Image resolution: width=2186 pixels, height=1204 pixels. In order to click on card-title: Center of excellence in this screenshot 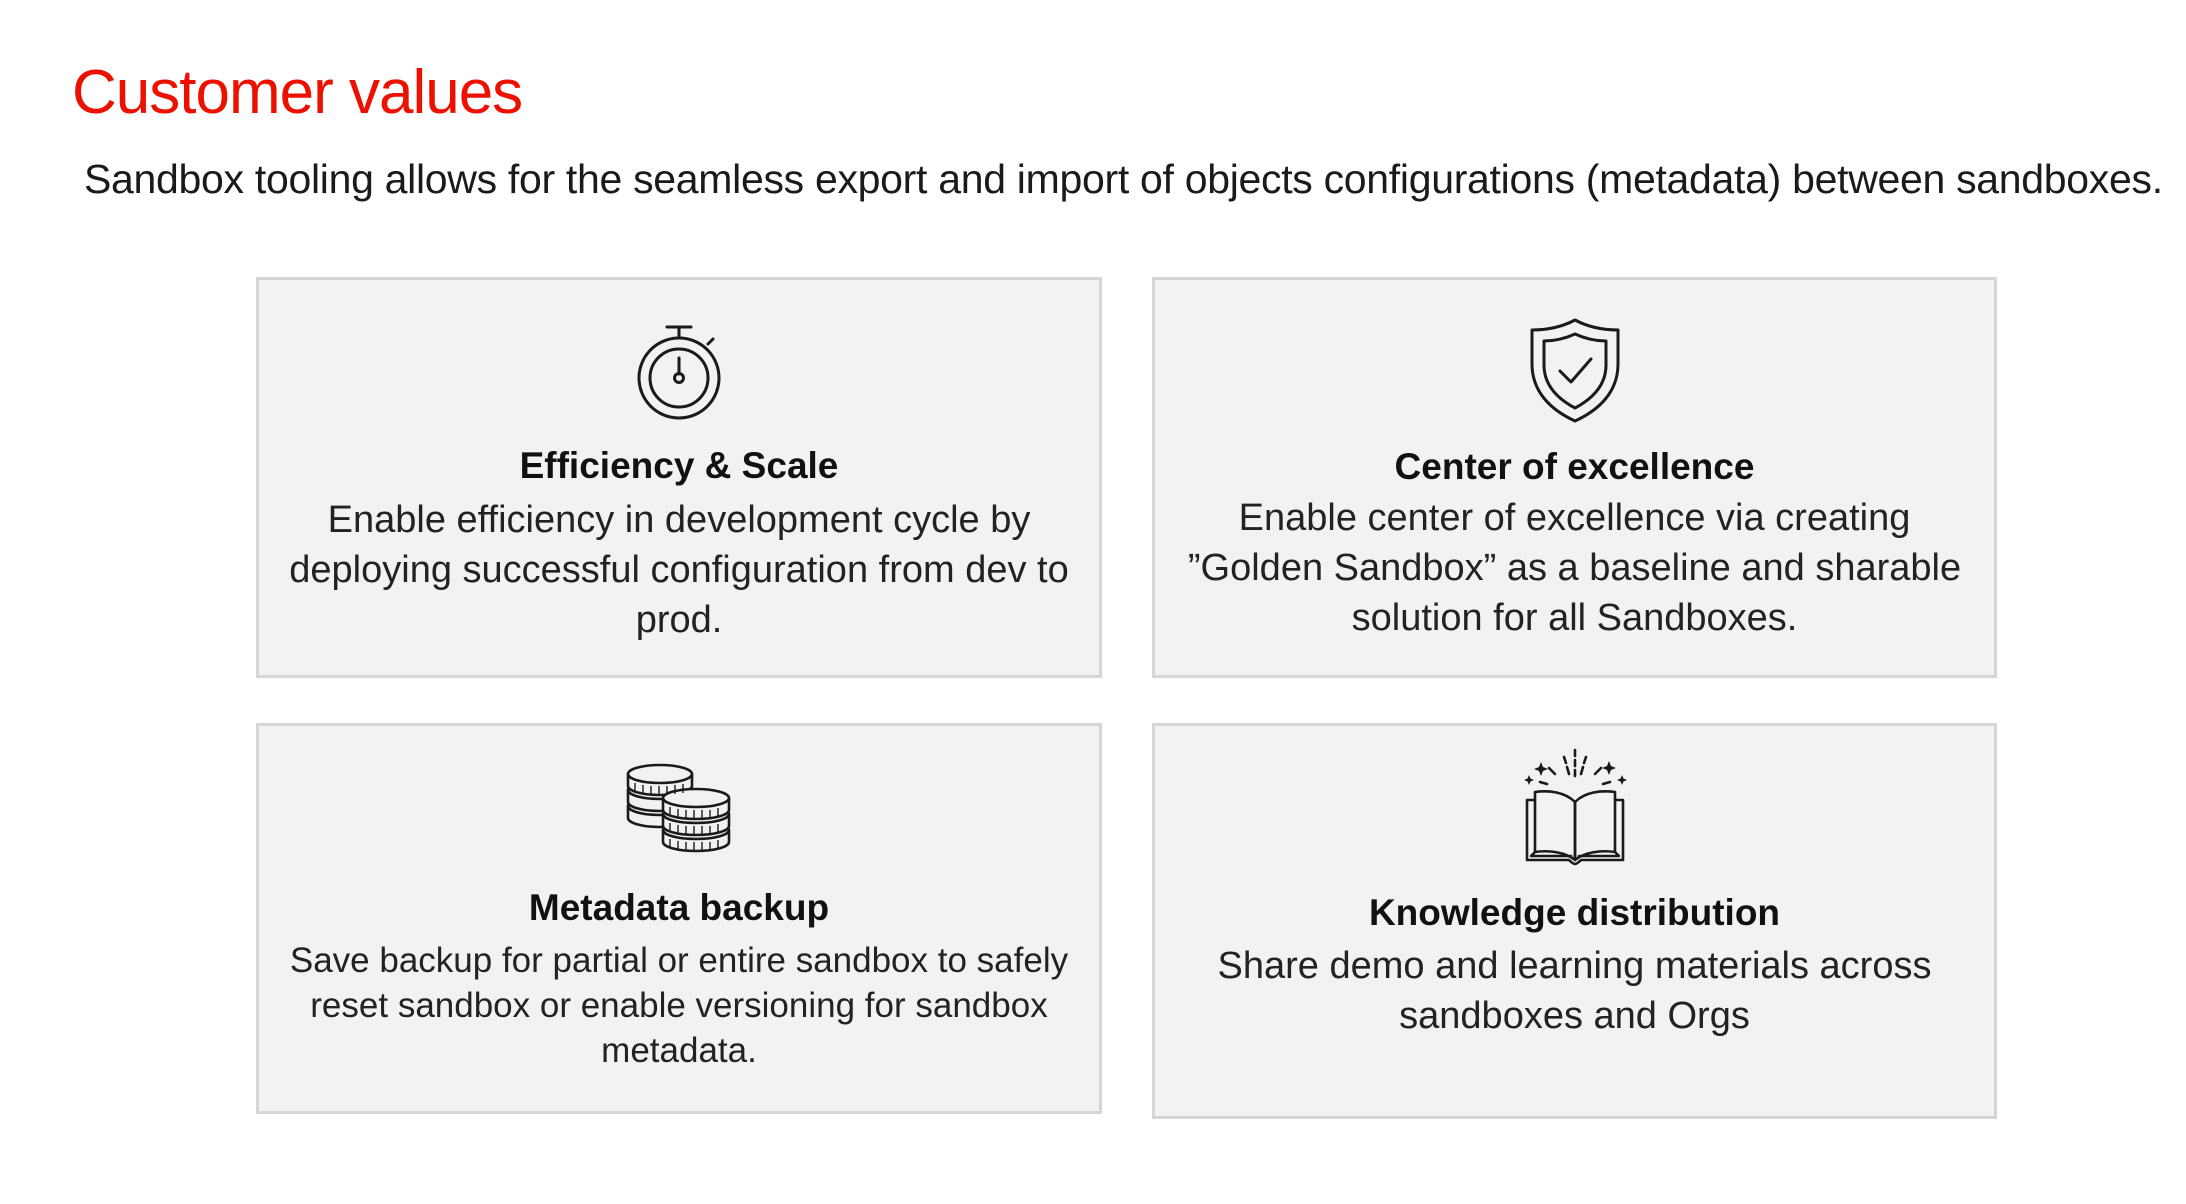, I will do `click(1574, 466)`.